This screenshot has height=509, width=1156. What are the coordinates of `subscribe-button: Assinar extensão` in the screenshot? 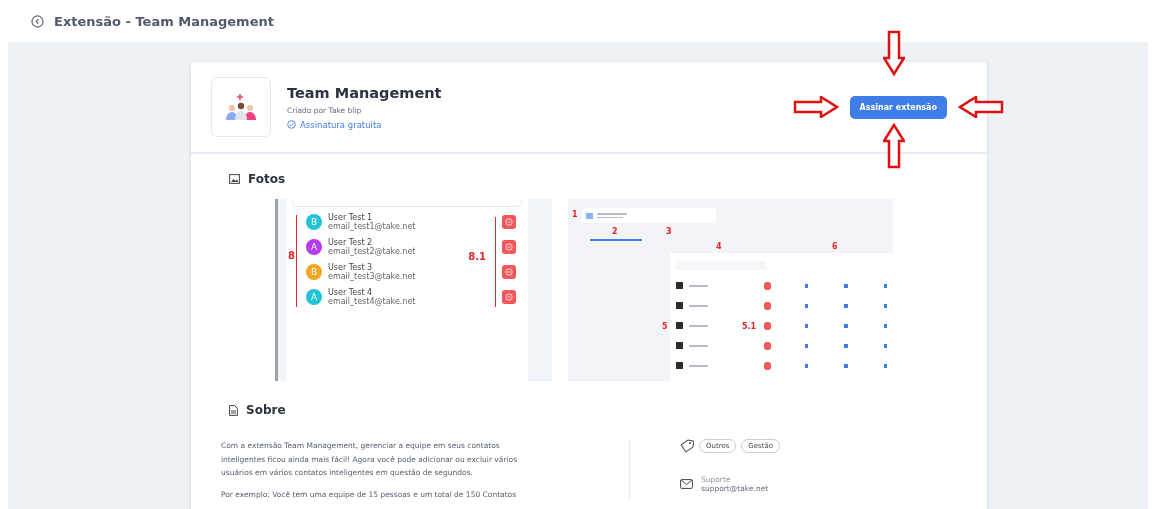 It's located at (898, 107).